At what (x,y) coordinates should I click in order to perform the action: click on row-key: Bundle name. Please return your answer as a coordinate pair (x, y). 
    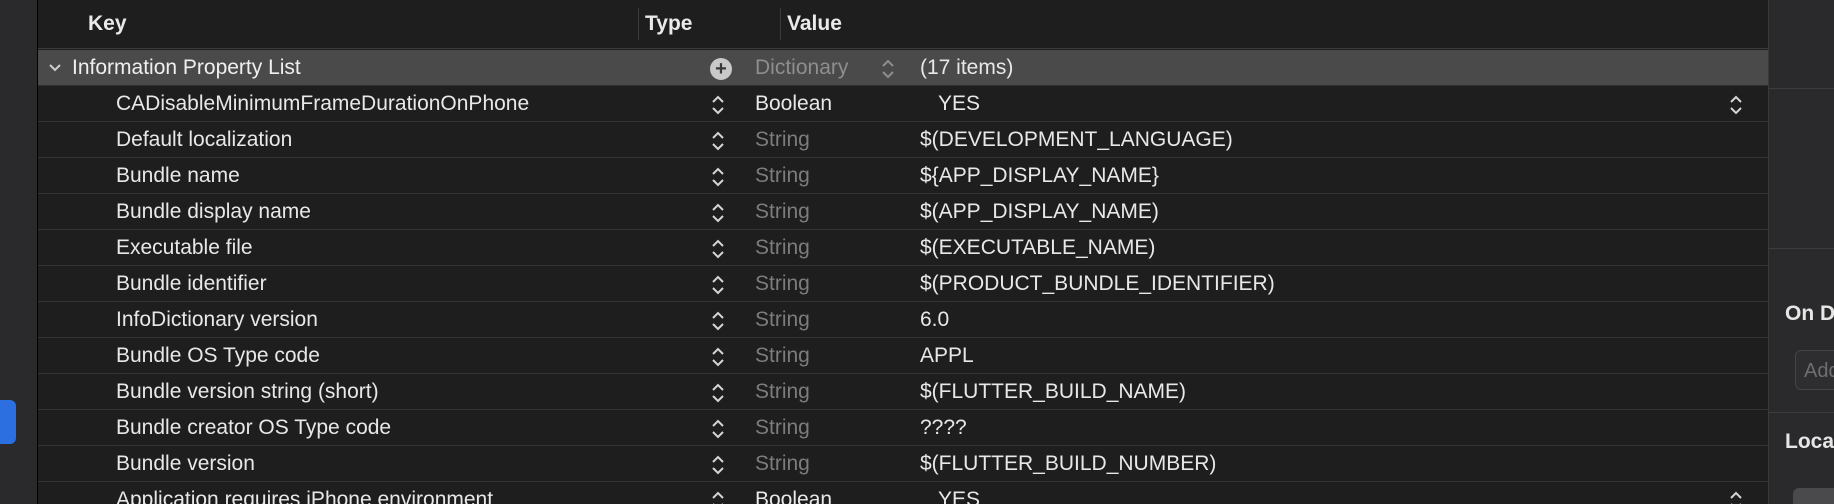
    Looking at the image, I should click on (178, 176).